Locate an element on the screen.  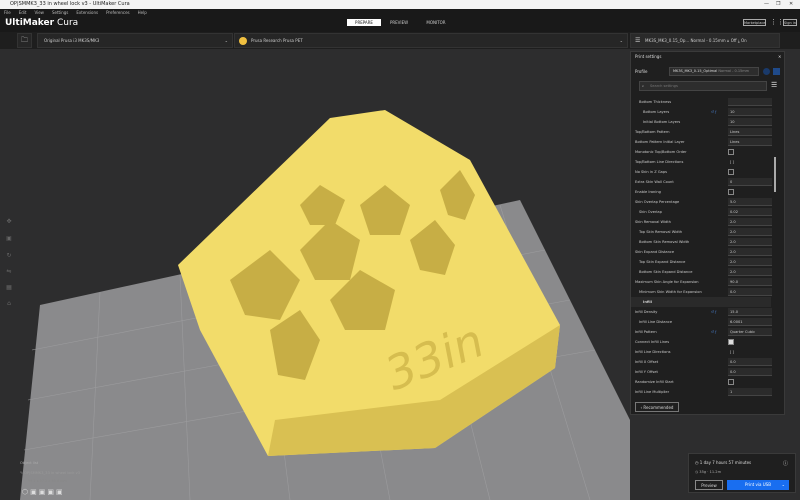
search-settings-input: ⌕ Search settings is located at coordinates (703, 86).